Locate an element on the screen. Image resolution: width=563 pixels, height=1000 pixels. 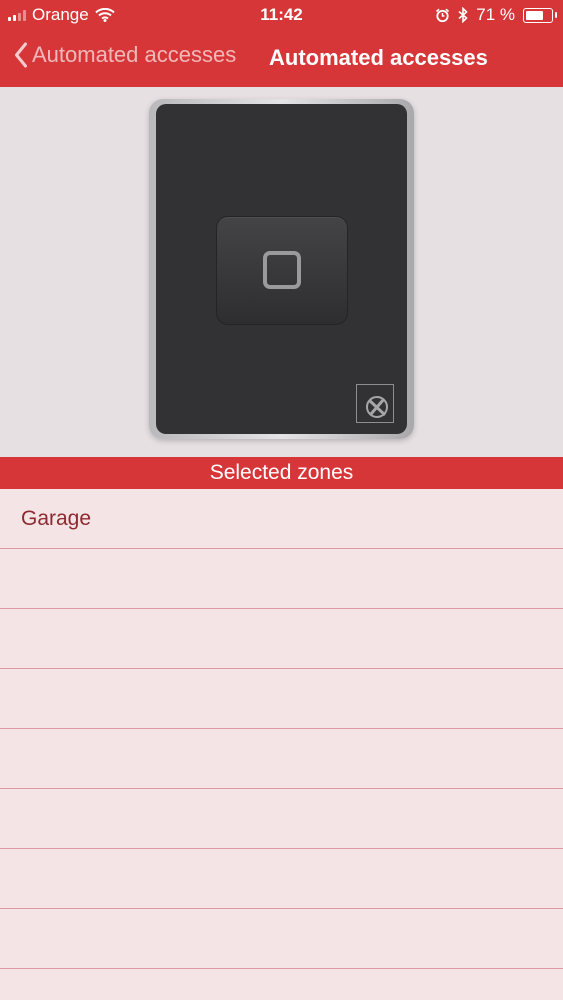
selected-zones-header: Selected zones is located at coordinates (281, 473).